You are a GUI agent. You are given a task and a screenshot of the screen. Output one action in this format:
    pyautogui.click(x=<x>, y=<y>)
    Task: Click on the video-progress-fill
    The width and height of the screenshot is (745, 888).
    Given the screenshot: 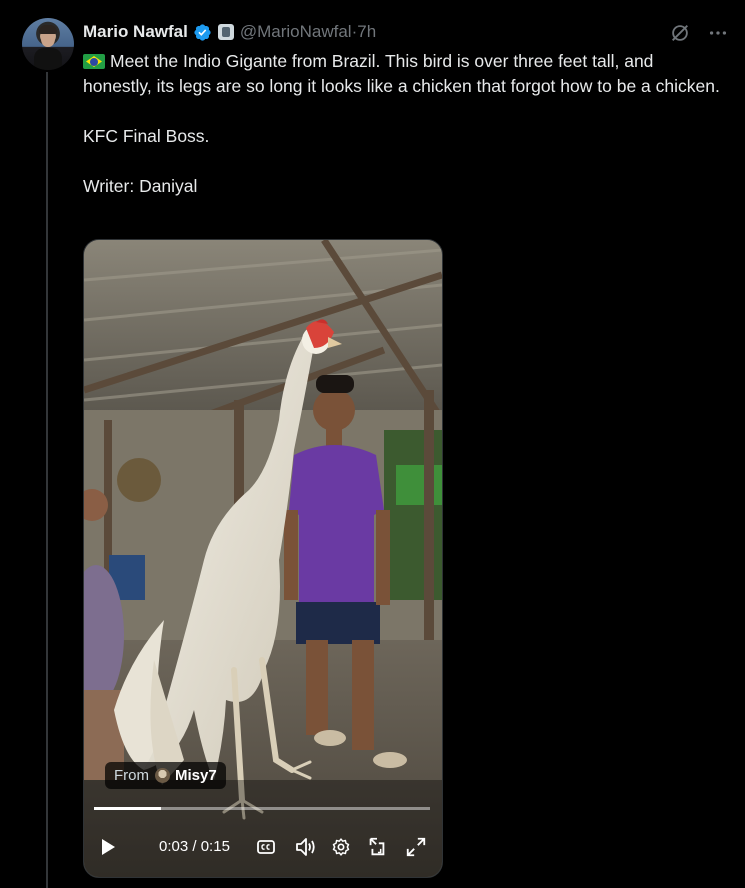 What is the action you would take?
    pyautogui.click(x=128, y=808)
    